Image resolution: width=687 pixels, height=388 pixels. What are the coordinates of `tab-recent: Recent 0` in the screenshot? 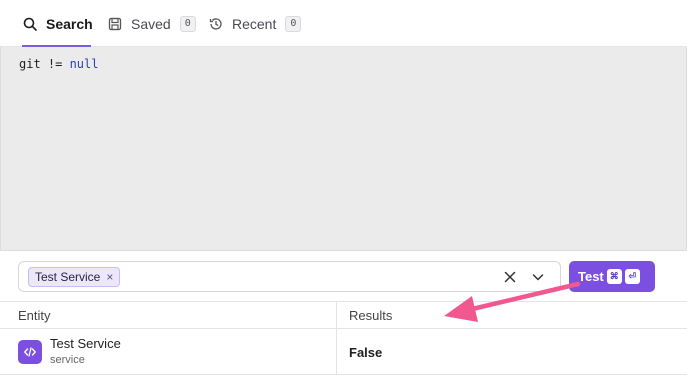 It's located at (255, 23).